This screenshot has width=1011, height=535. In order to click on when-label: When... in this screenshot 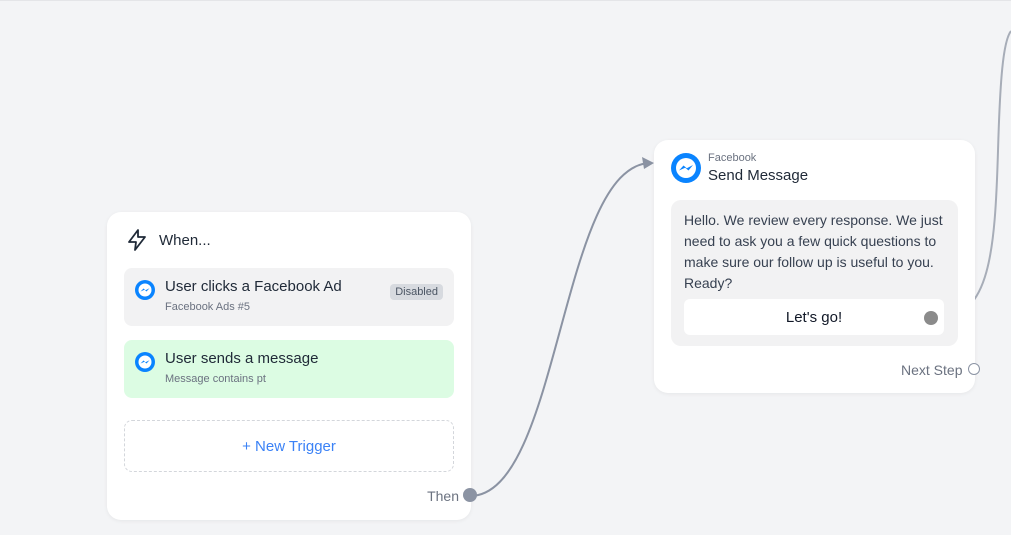, I will do `click(185, 240)`.